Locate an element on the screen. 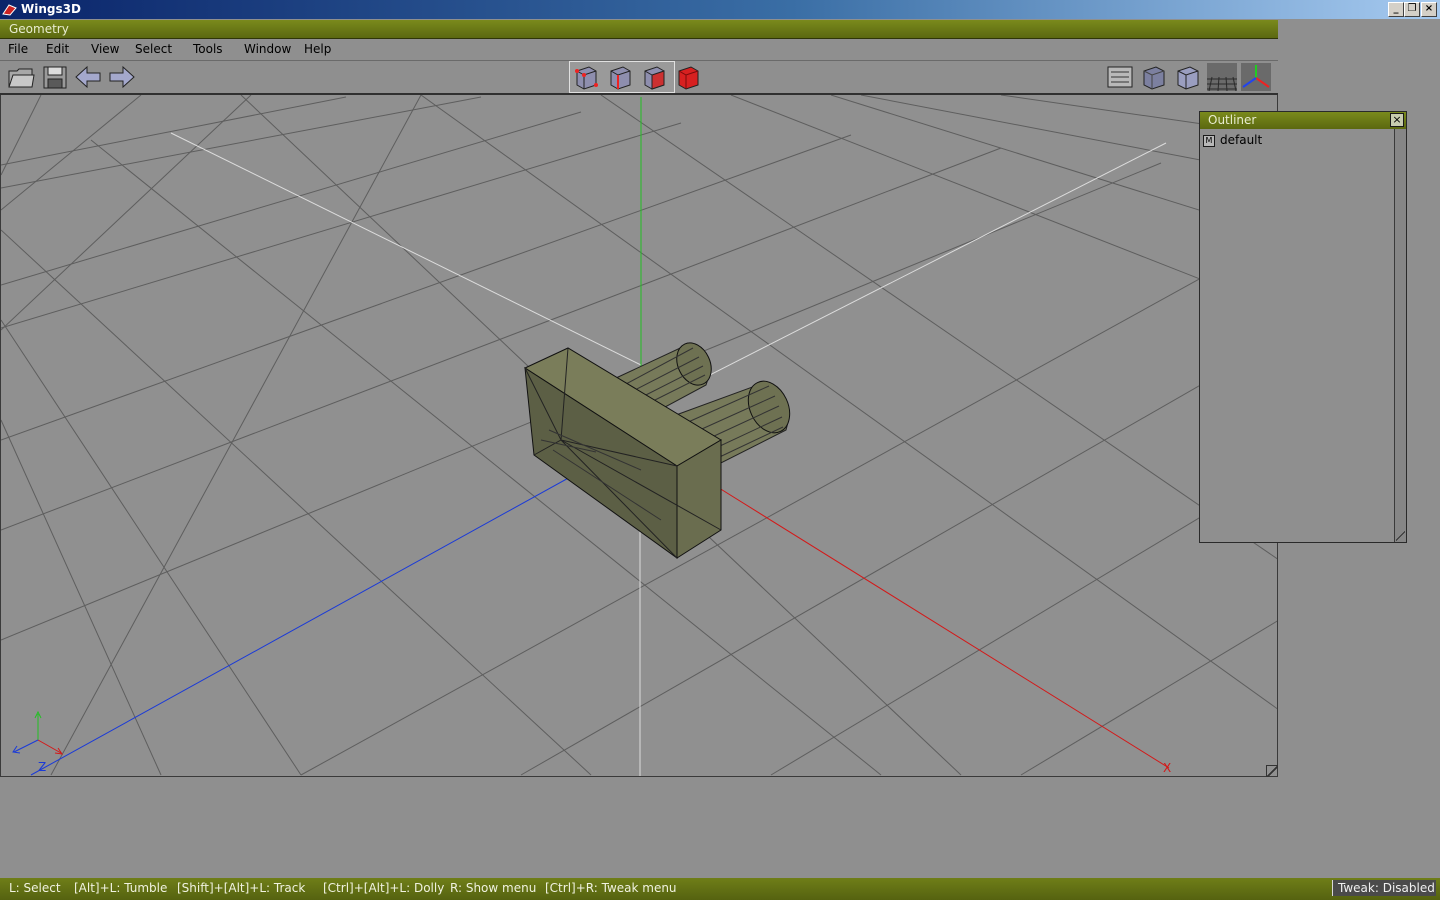 The height and width of the screenshot is (900, 1440). vertex-select-icon is located at coordinates (586, 77).